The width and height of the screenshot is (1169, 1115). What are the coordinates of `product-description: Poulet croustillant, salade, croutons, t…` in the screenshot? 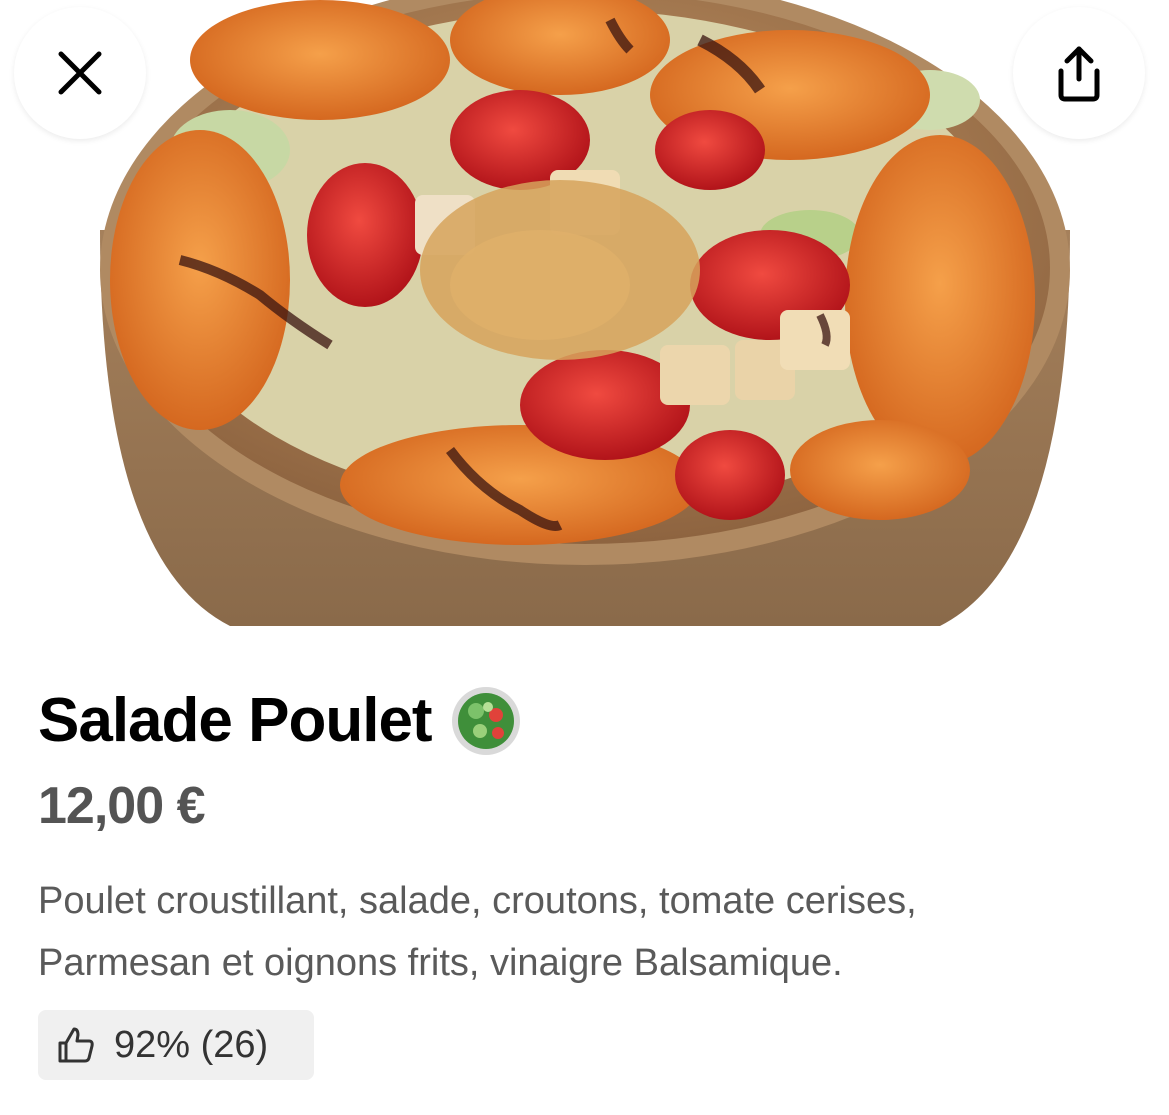 It's located at (583, 932).